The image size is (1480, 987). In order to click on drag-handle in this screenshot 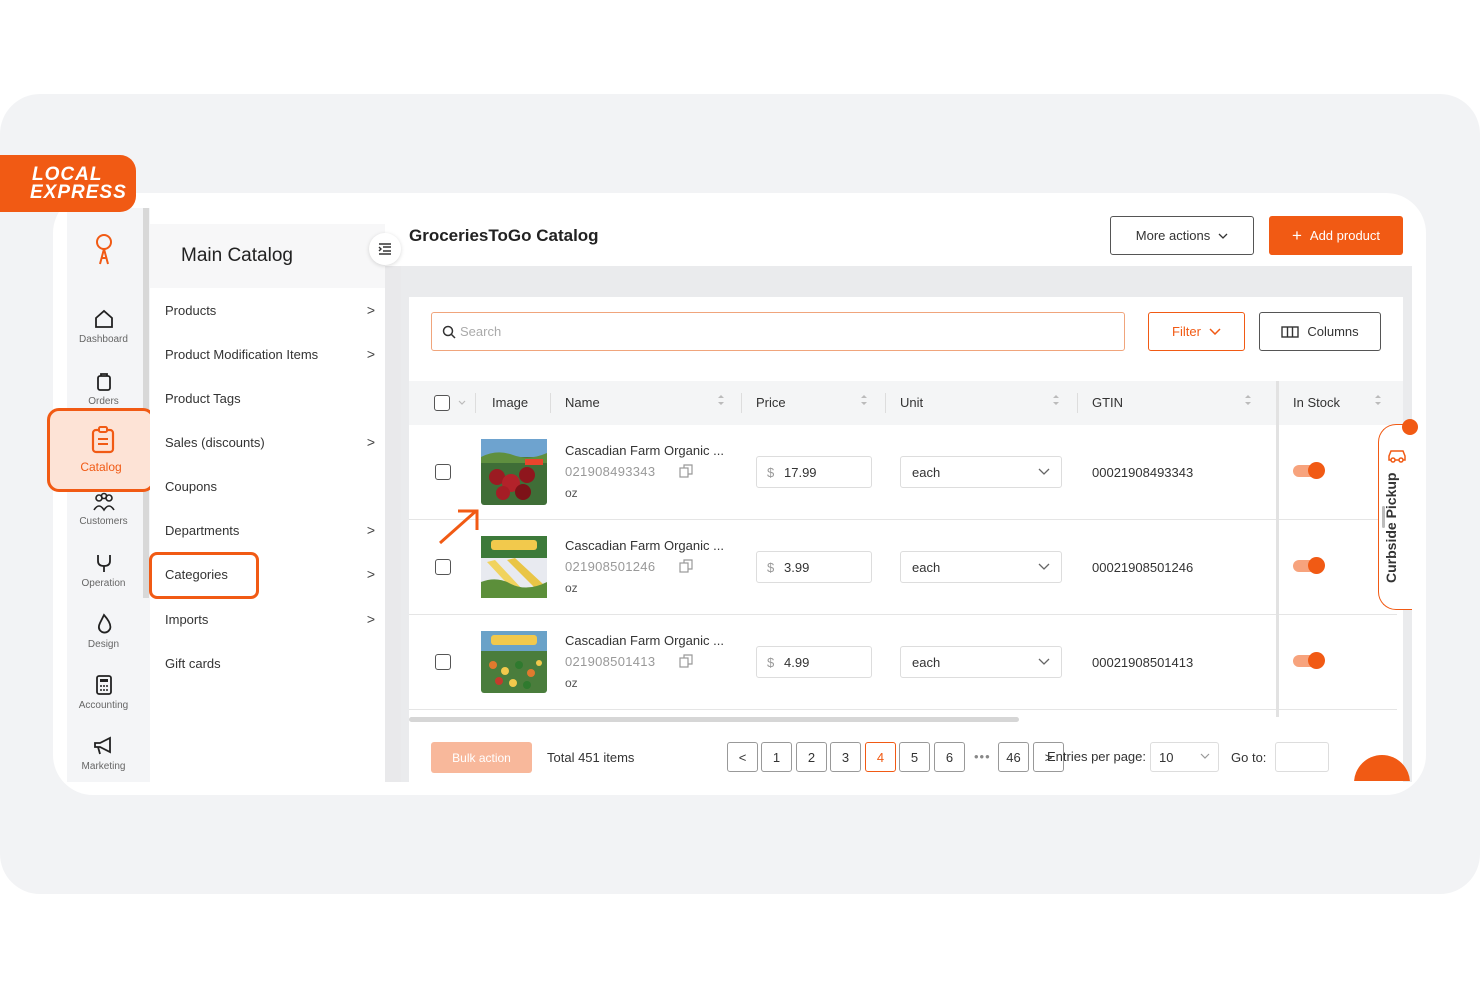, I will do `click(1383, 517)`.